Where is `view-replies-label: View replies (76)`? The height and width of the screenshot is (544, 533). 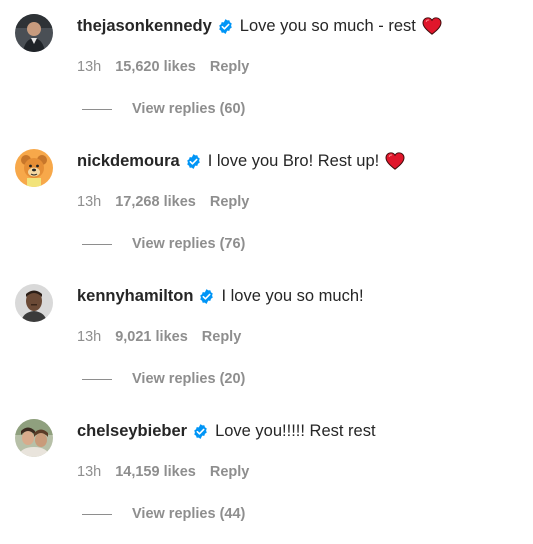
view-replies-label: View replies (76) is located at coordinates (189, 244).